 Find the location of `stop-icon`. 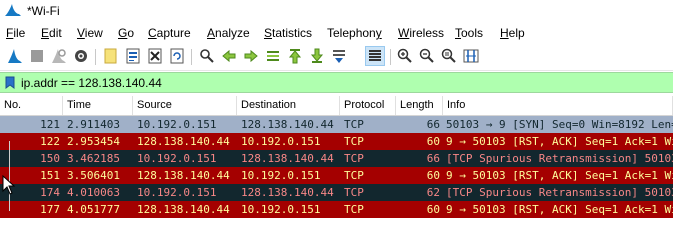

stop-icon is located at coordinates (37, 56).